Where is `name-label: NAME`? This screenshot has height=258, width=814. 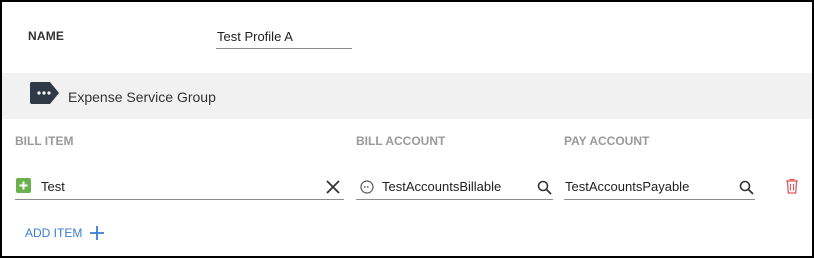
name-label: NAME is located at coordinates (46, 36).